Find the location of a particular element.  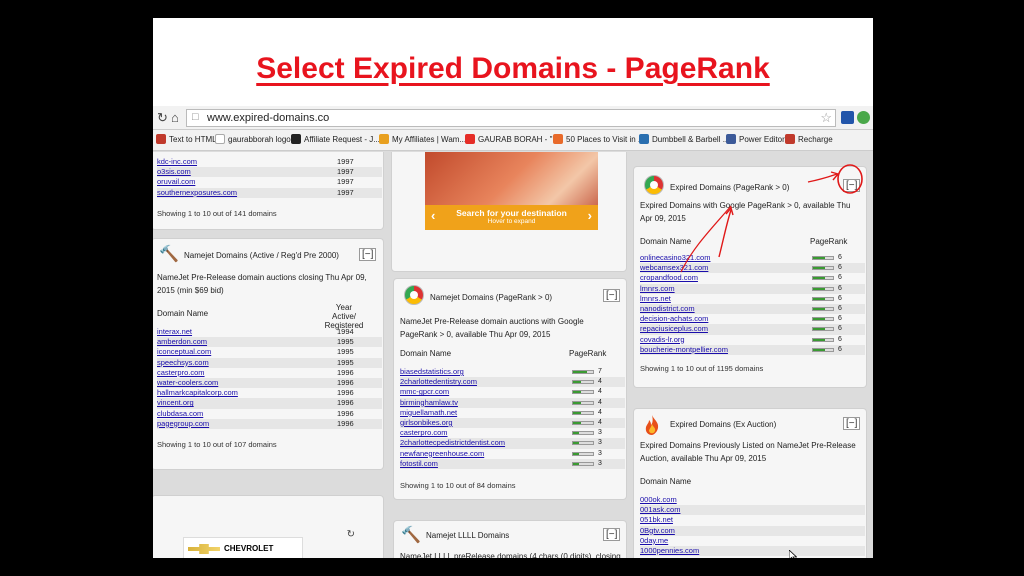

home-icon: ⌂ is located at coordinates (175, 117).